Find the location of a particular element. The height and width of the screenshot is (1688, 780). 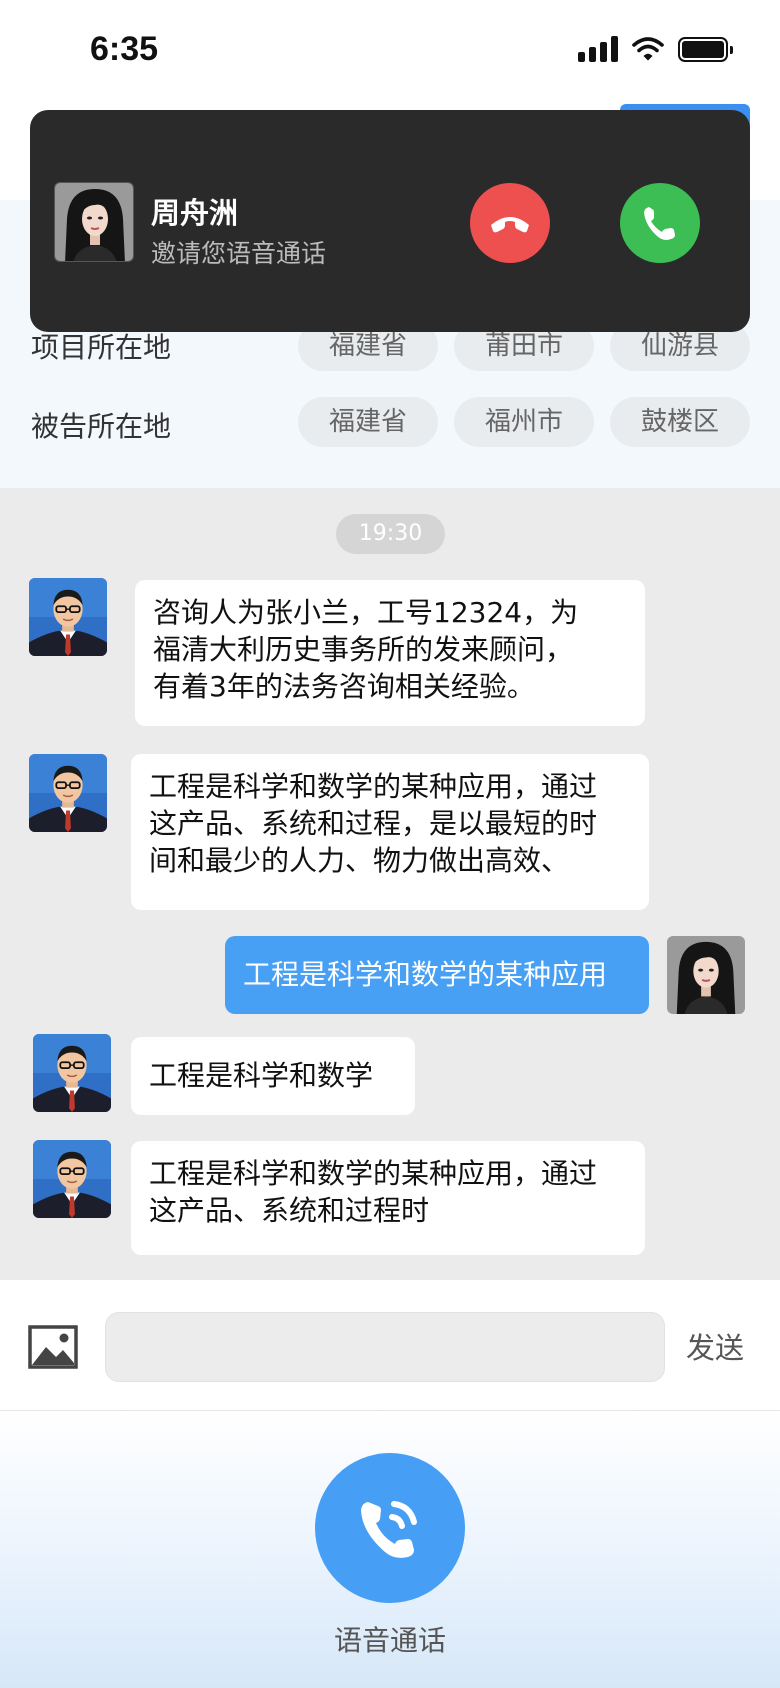

message-line: 福清大利历史事务所的发来顾问， is located at coordinates (363, 649).